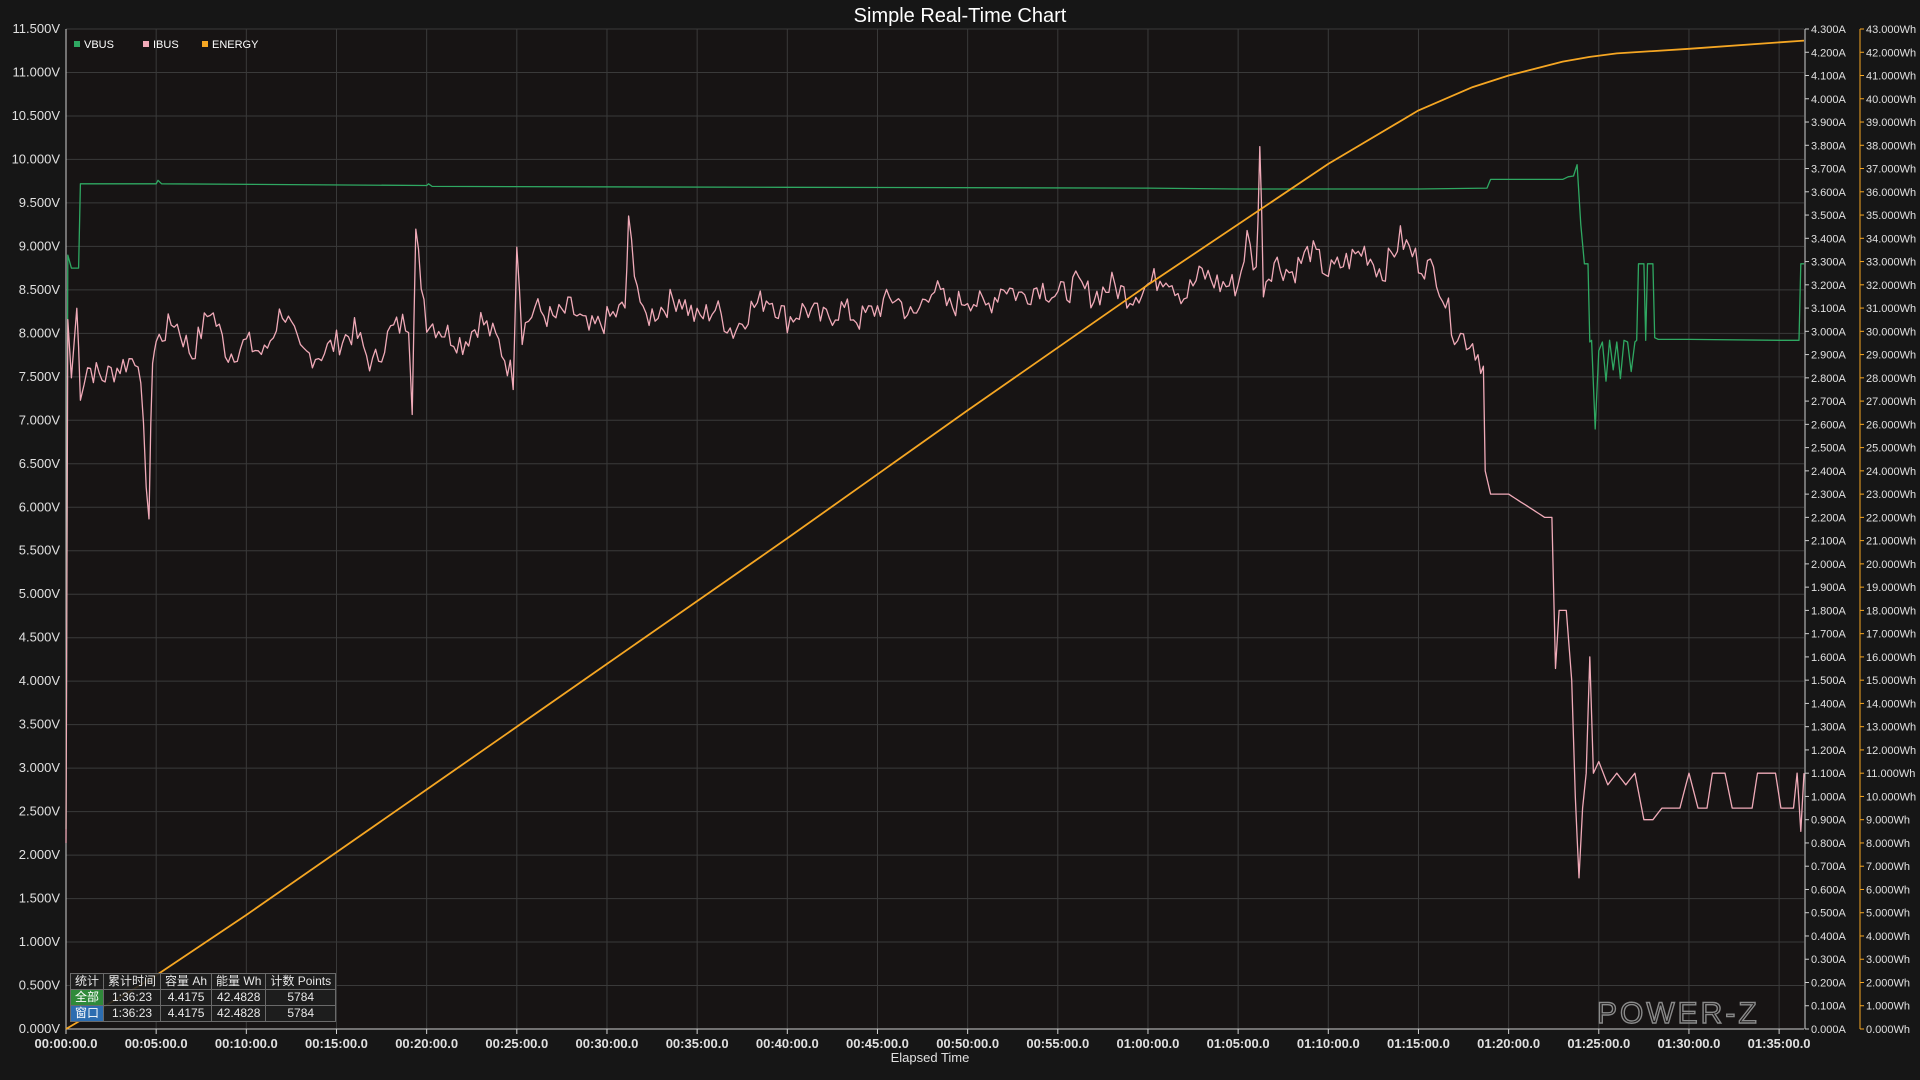 This screenshot has width=1920, height=1080. Describe the element at coordinates (1890, 774) in the screenshot. I see `y-right-energy-tick-label: 11.000Wh` at that location.